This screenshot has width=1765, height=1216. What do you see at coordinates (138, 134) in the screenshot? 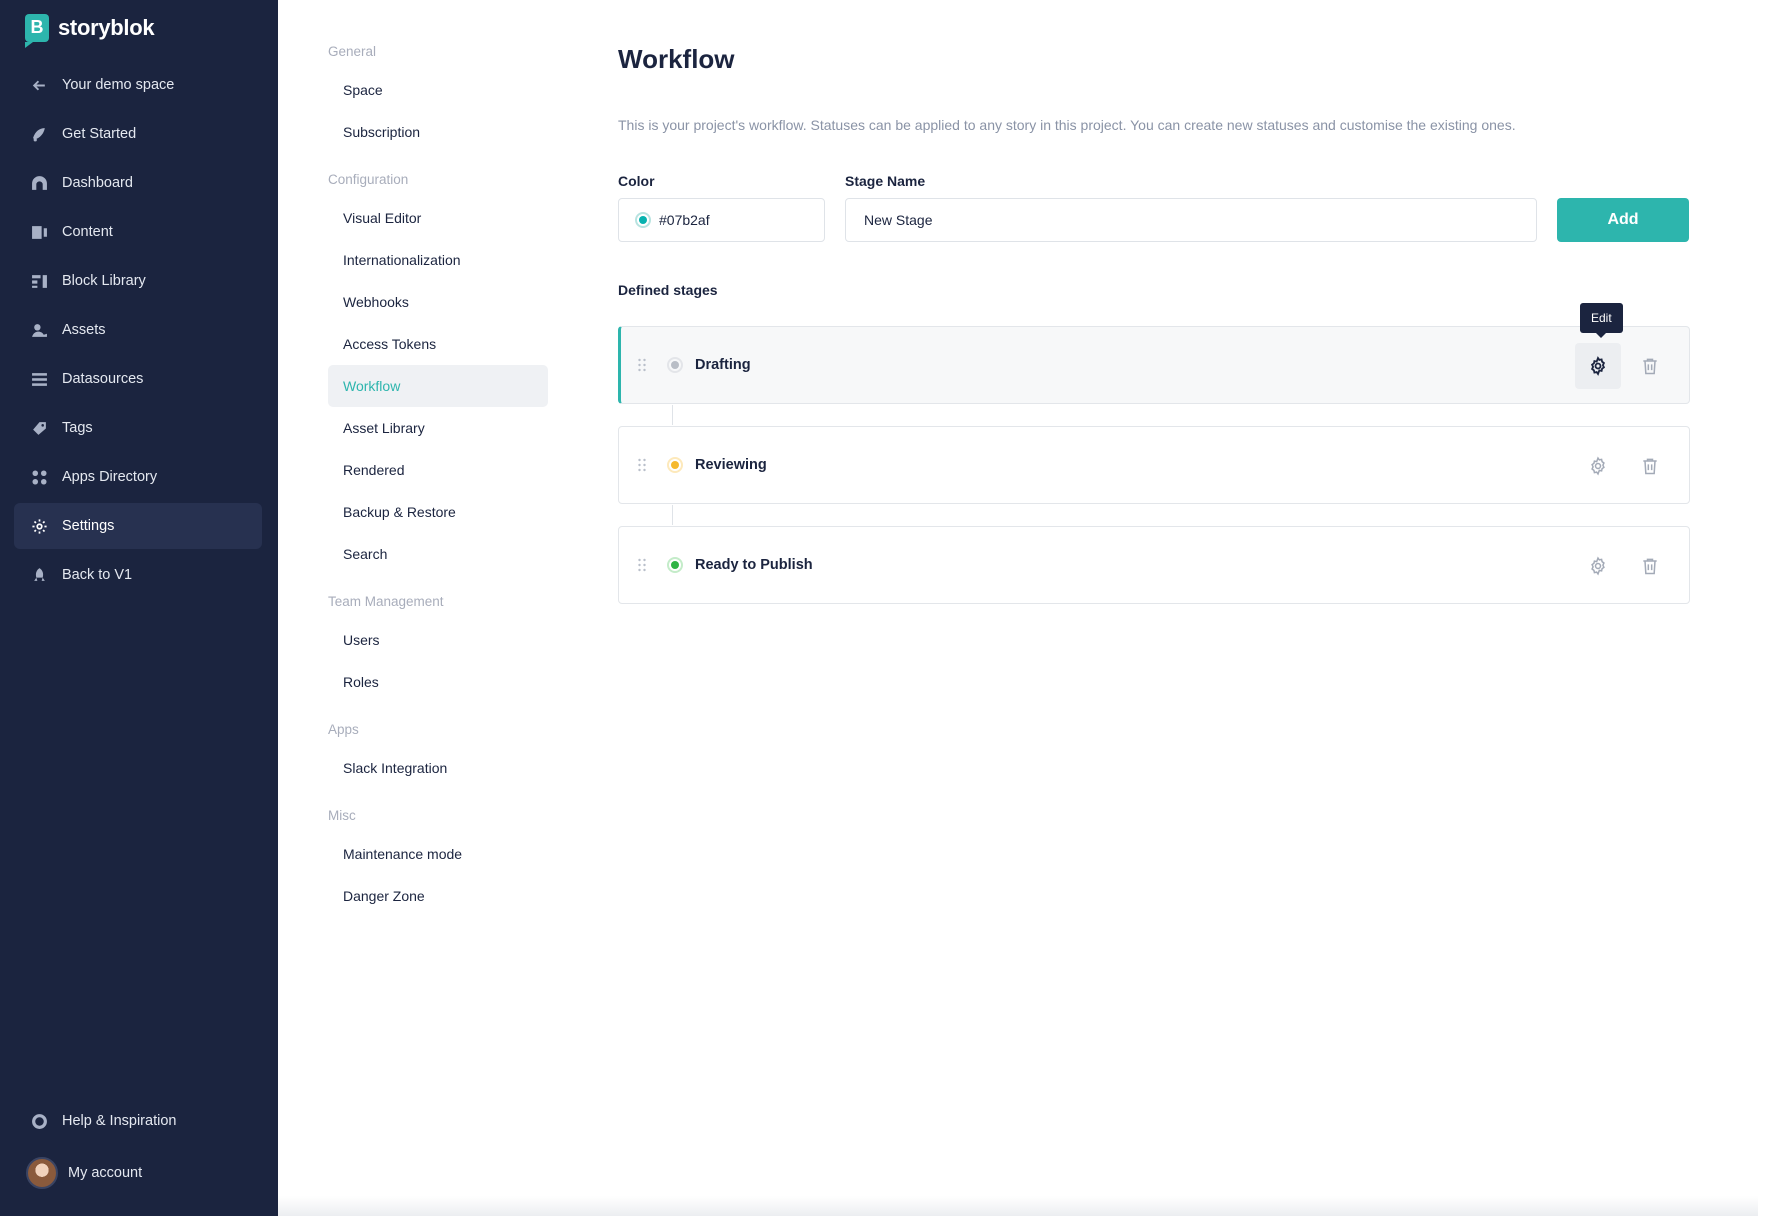
I see `sidebar-item-get-started: Get Started` at bounding box center [138, 134].